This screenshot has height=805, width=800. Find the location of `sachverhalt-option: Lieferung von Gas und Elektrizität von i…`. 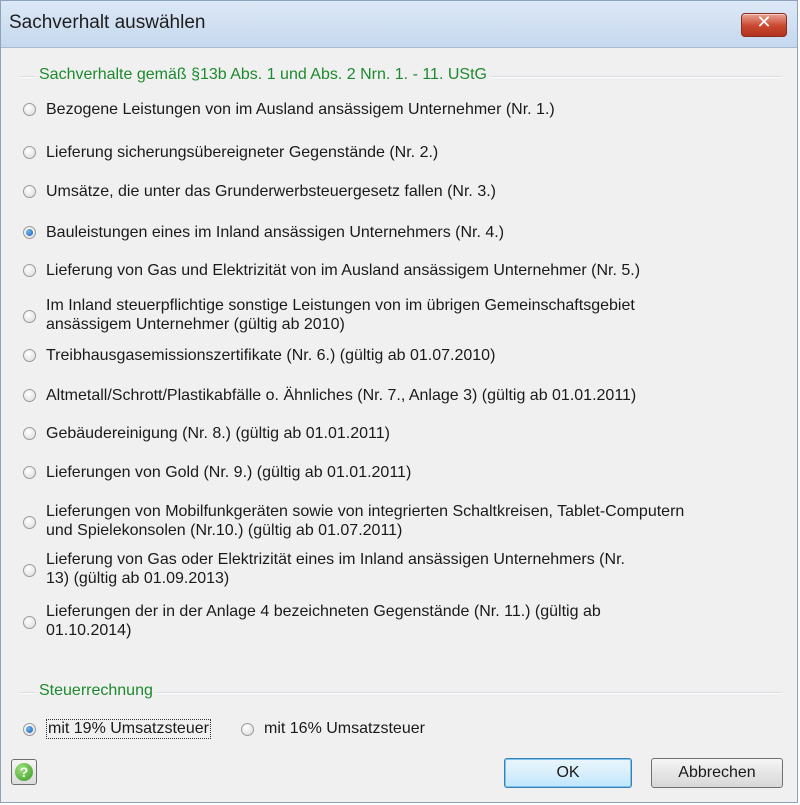

sachverhalt-option: Lieferung von Gas und Elektrizität von i… is located at coordinates (403, 270).